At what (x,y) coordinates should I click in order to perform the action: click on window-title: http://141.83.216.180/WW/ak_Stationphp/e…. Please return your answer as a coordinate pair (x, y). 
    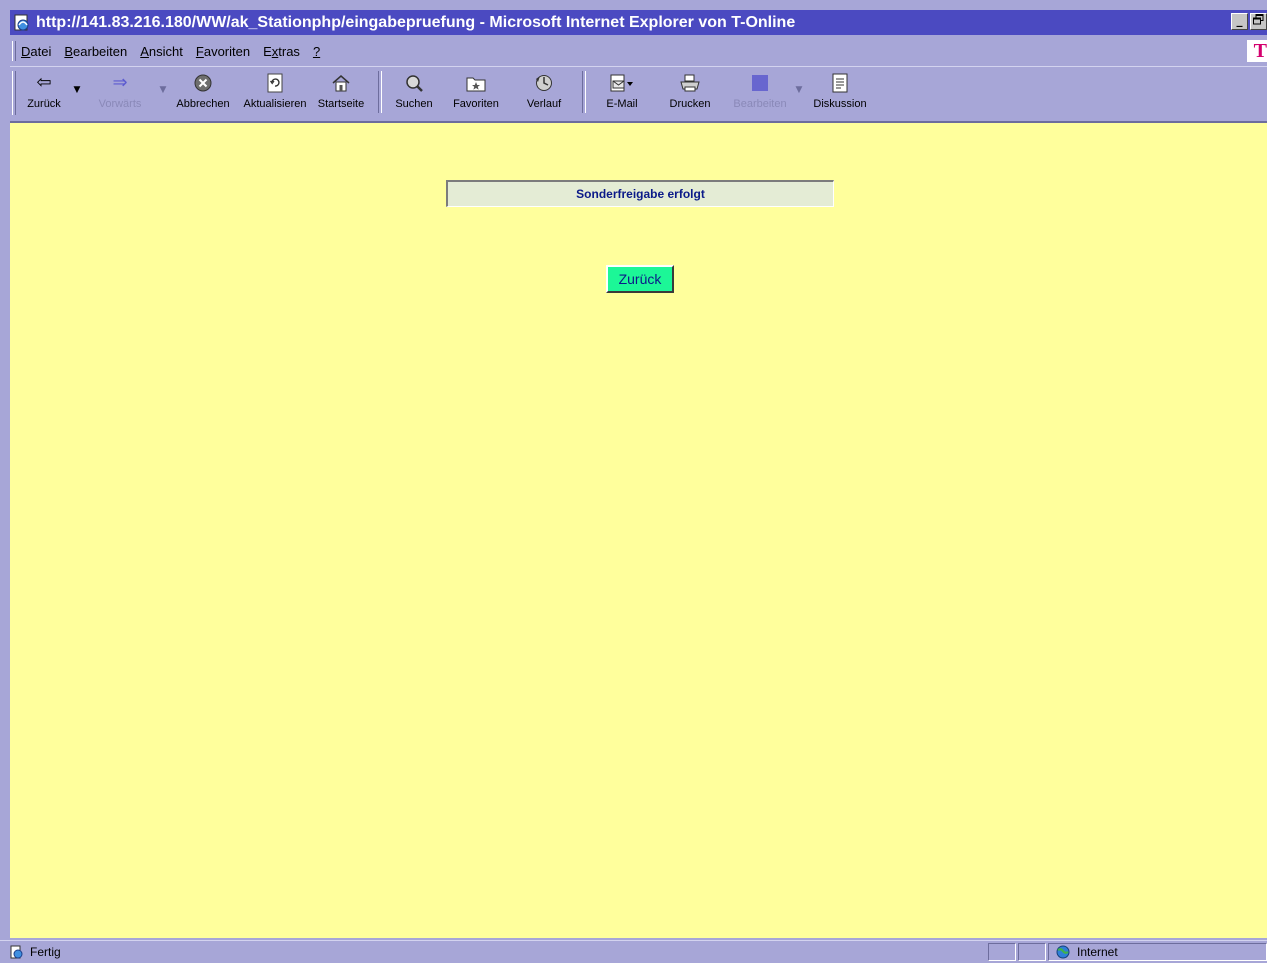
    Looking at the image, I should click on (416, 22).